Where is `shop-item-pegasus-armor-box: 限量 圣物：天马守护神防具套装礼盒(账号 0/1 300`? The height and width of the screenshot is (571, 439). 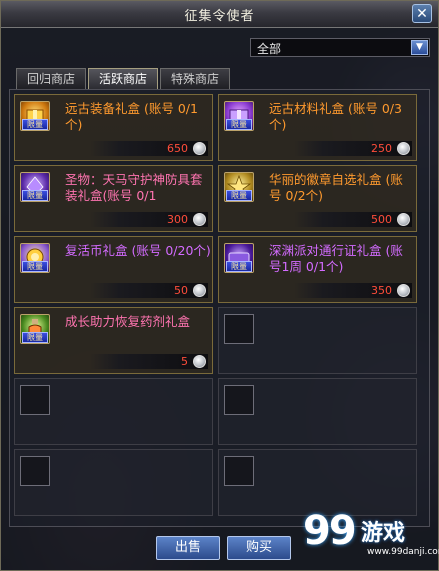
shop-item-pegasus-armor-box: 限量 圣物：天马守护神防具套装礼盒(账号 0/1 300 is located at coordinates (113, 198).